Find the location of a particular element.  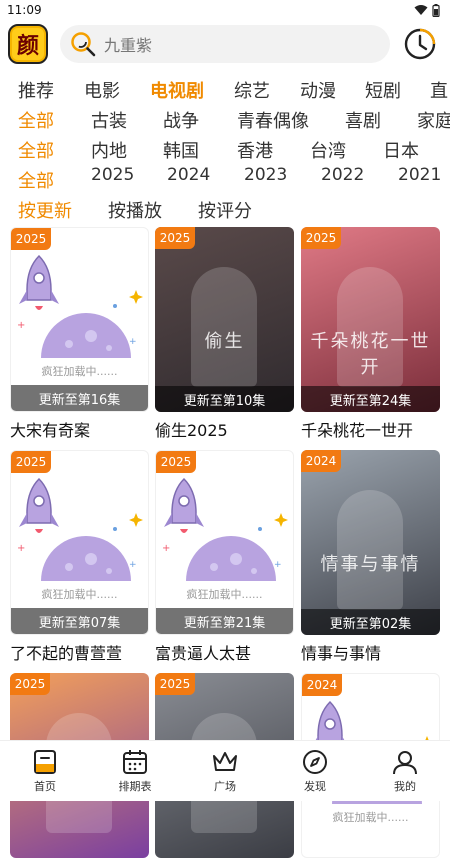

battery-icon is located at coordinates (436, 10).